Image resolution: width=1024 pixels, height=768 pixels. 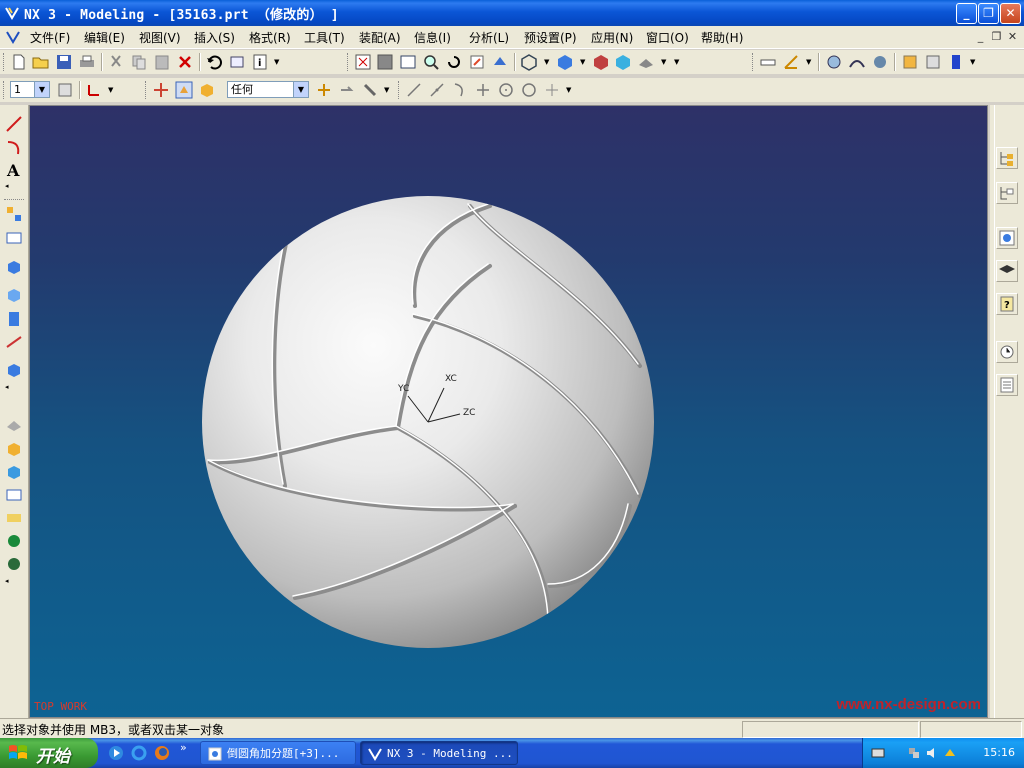 I want to click on curvature-icon, so click(x=857, y=62).